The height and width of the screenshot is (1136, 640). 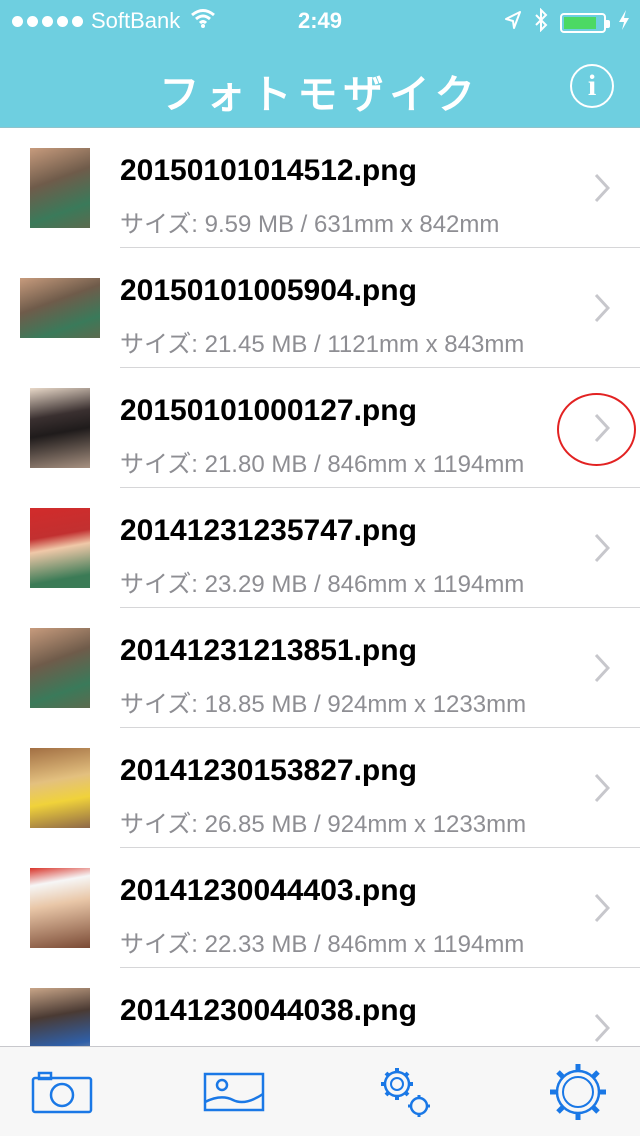 What do you see at coordinates (596, 429) in the screenshot?
I see `highlight-circle` at bounding box center [596, 429].